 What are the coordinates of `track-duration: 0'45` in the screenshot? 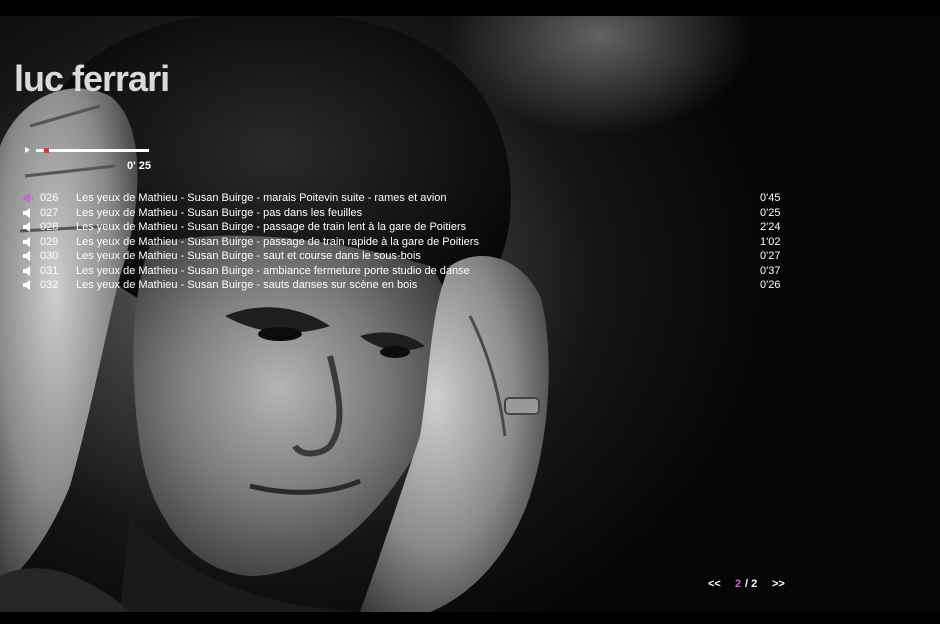 It's located at (770, 198).